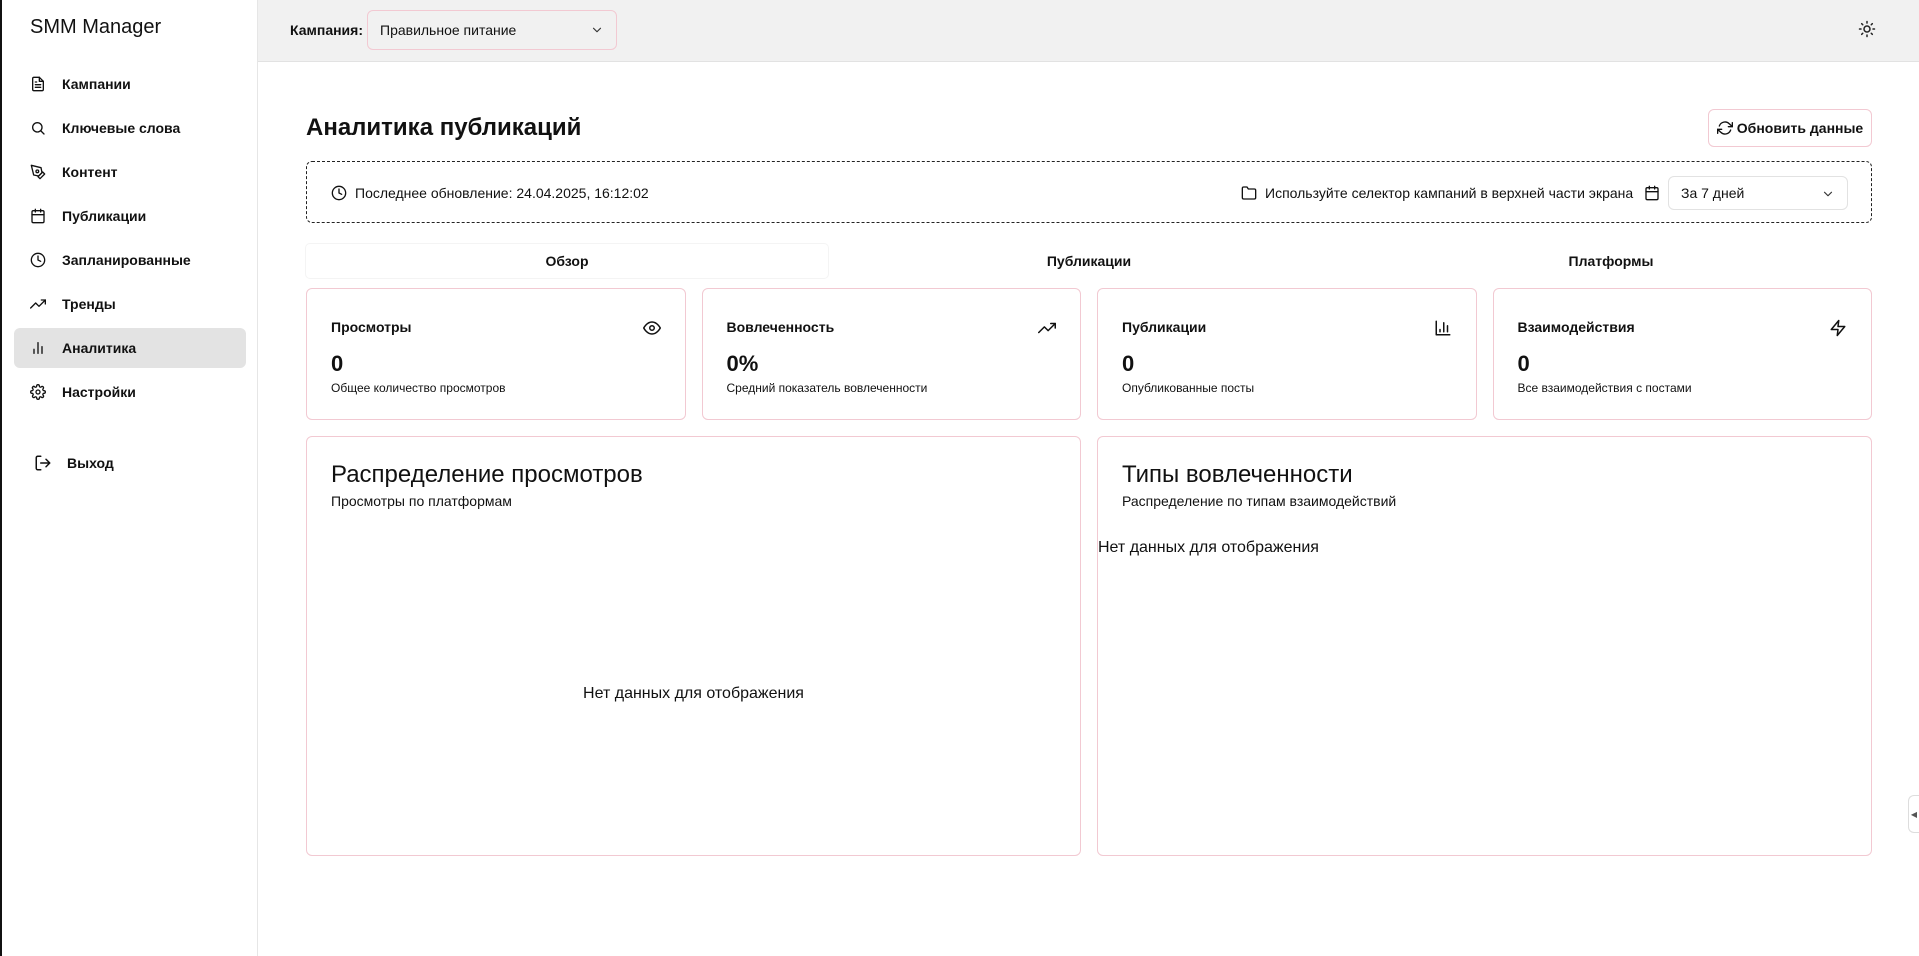 The width and height of the screenshot is (1919, 956). I want to click on top-bar: Кампания: Правильное питание, so click(1088, 31).